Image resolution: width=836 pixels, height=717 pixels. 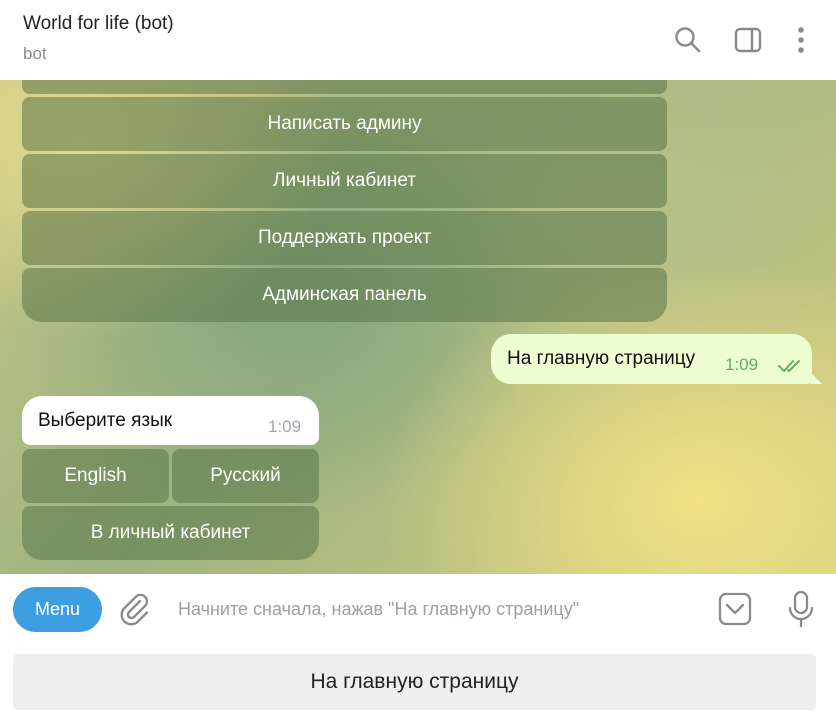 I want to click on inline-button-to-personal-account: В личный кабинет, so click(x=170, y=533).